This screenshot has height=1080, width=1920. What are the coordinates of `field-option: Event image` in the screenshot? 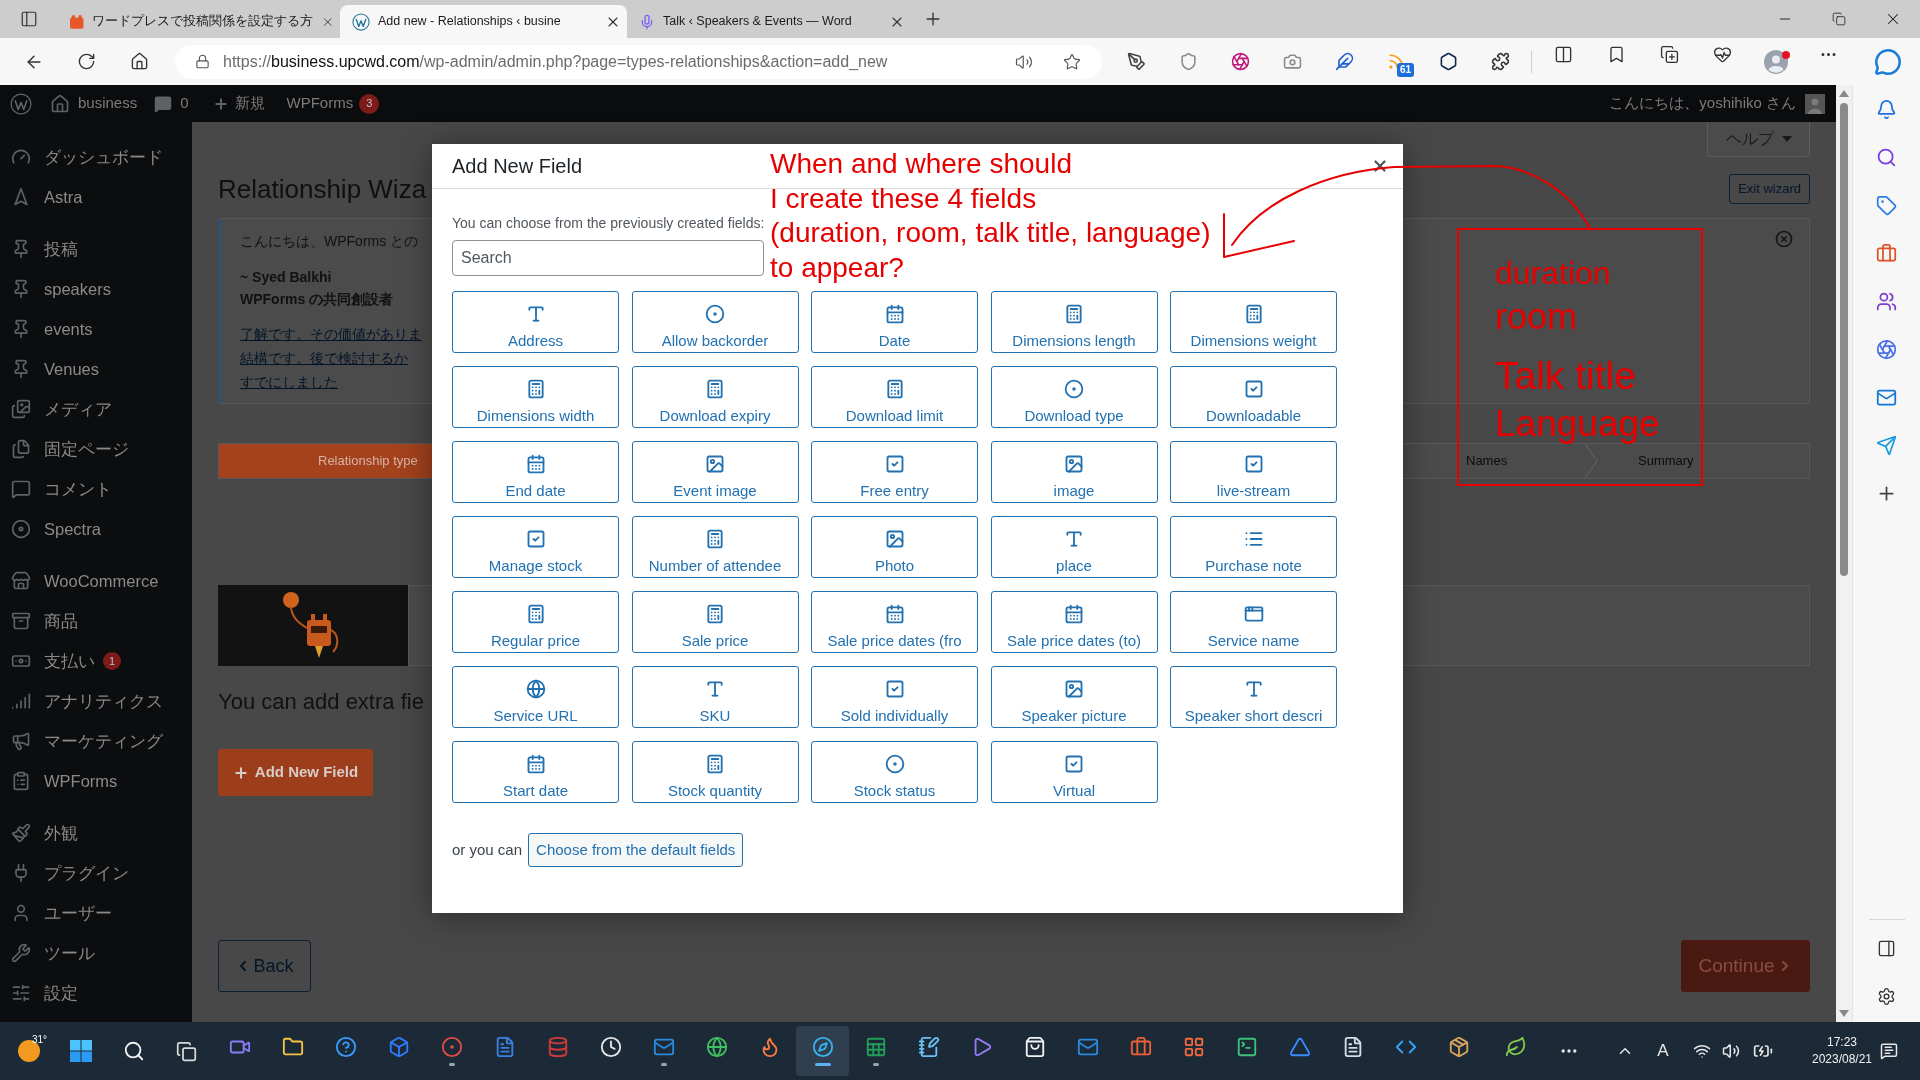 It's located at (715, 472).